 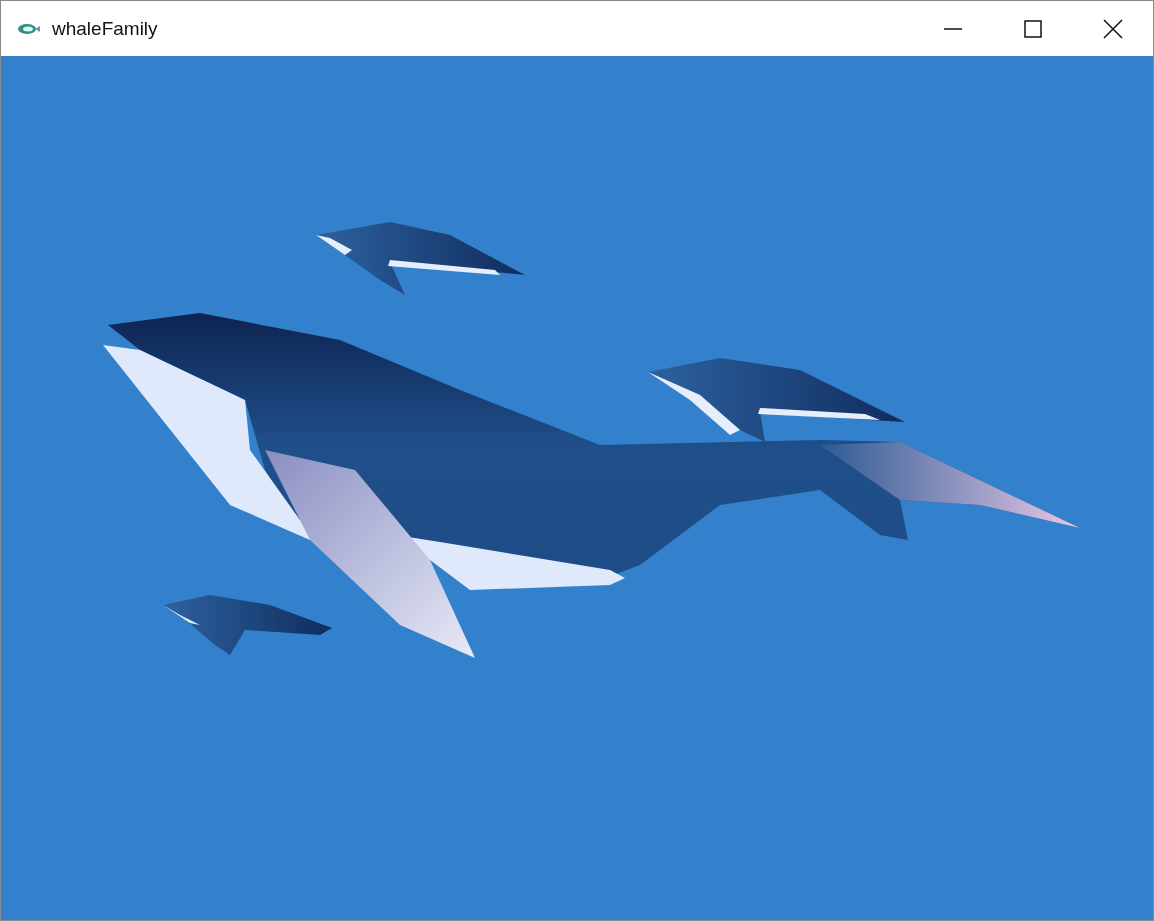 I want to click on app-icon, so click(x=28, y=28).